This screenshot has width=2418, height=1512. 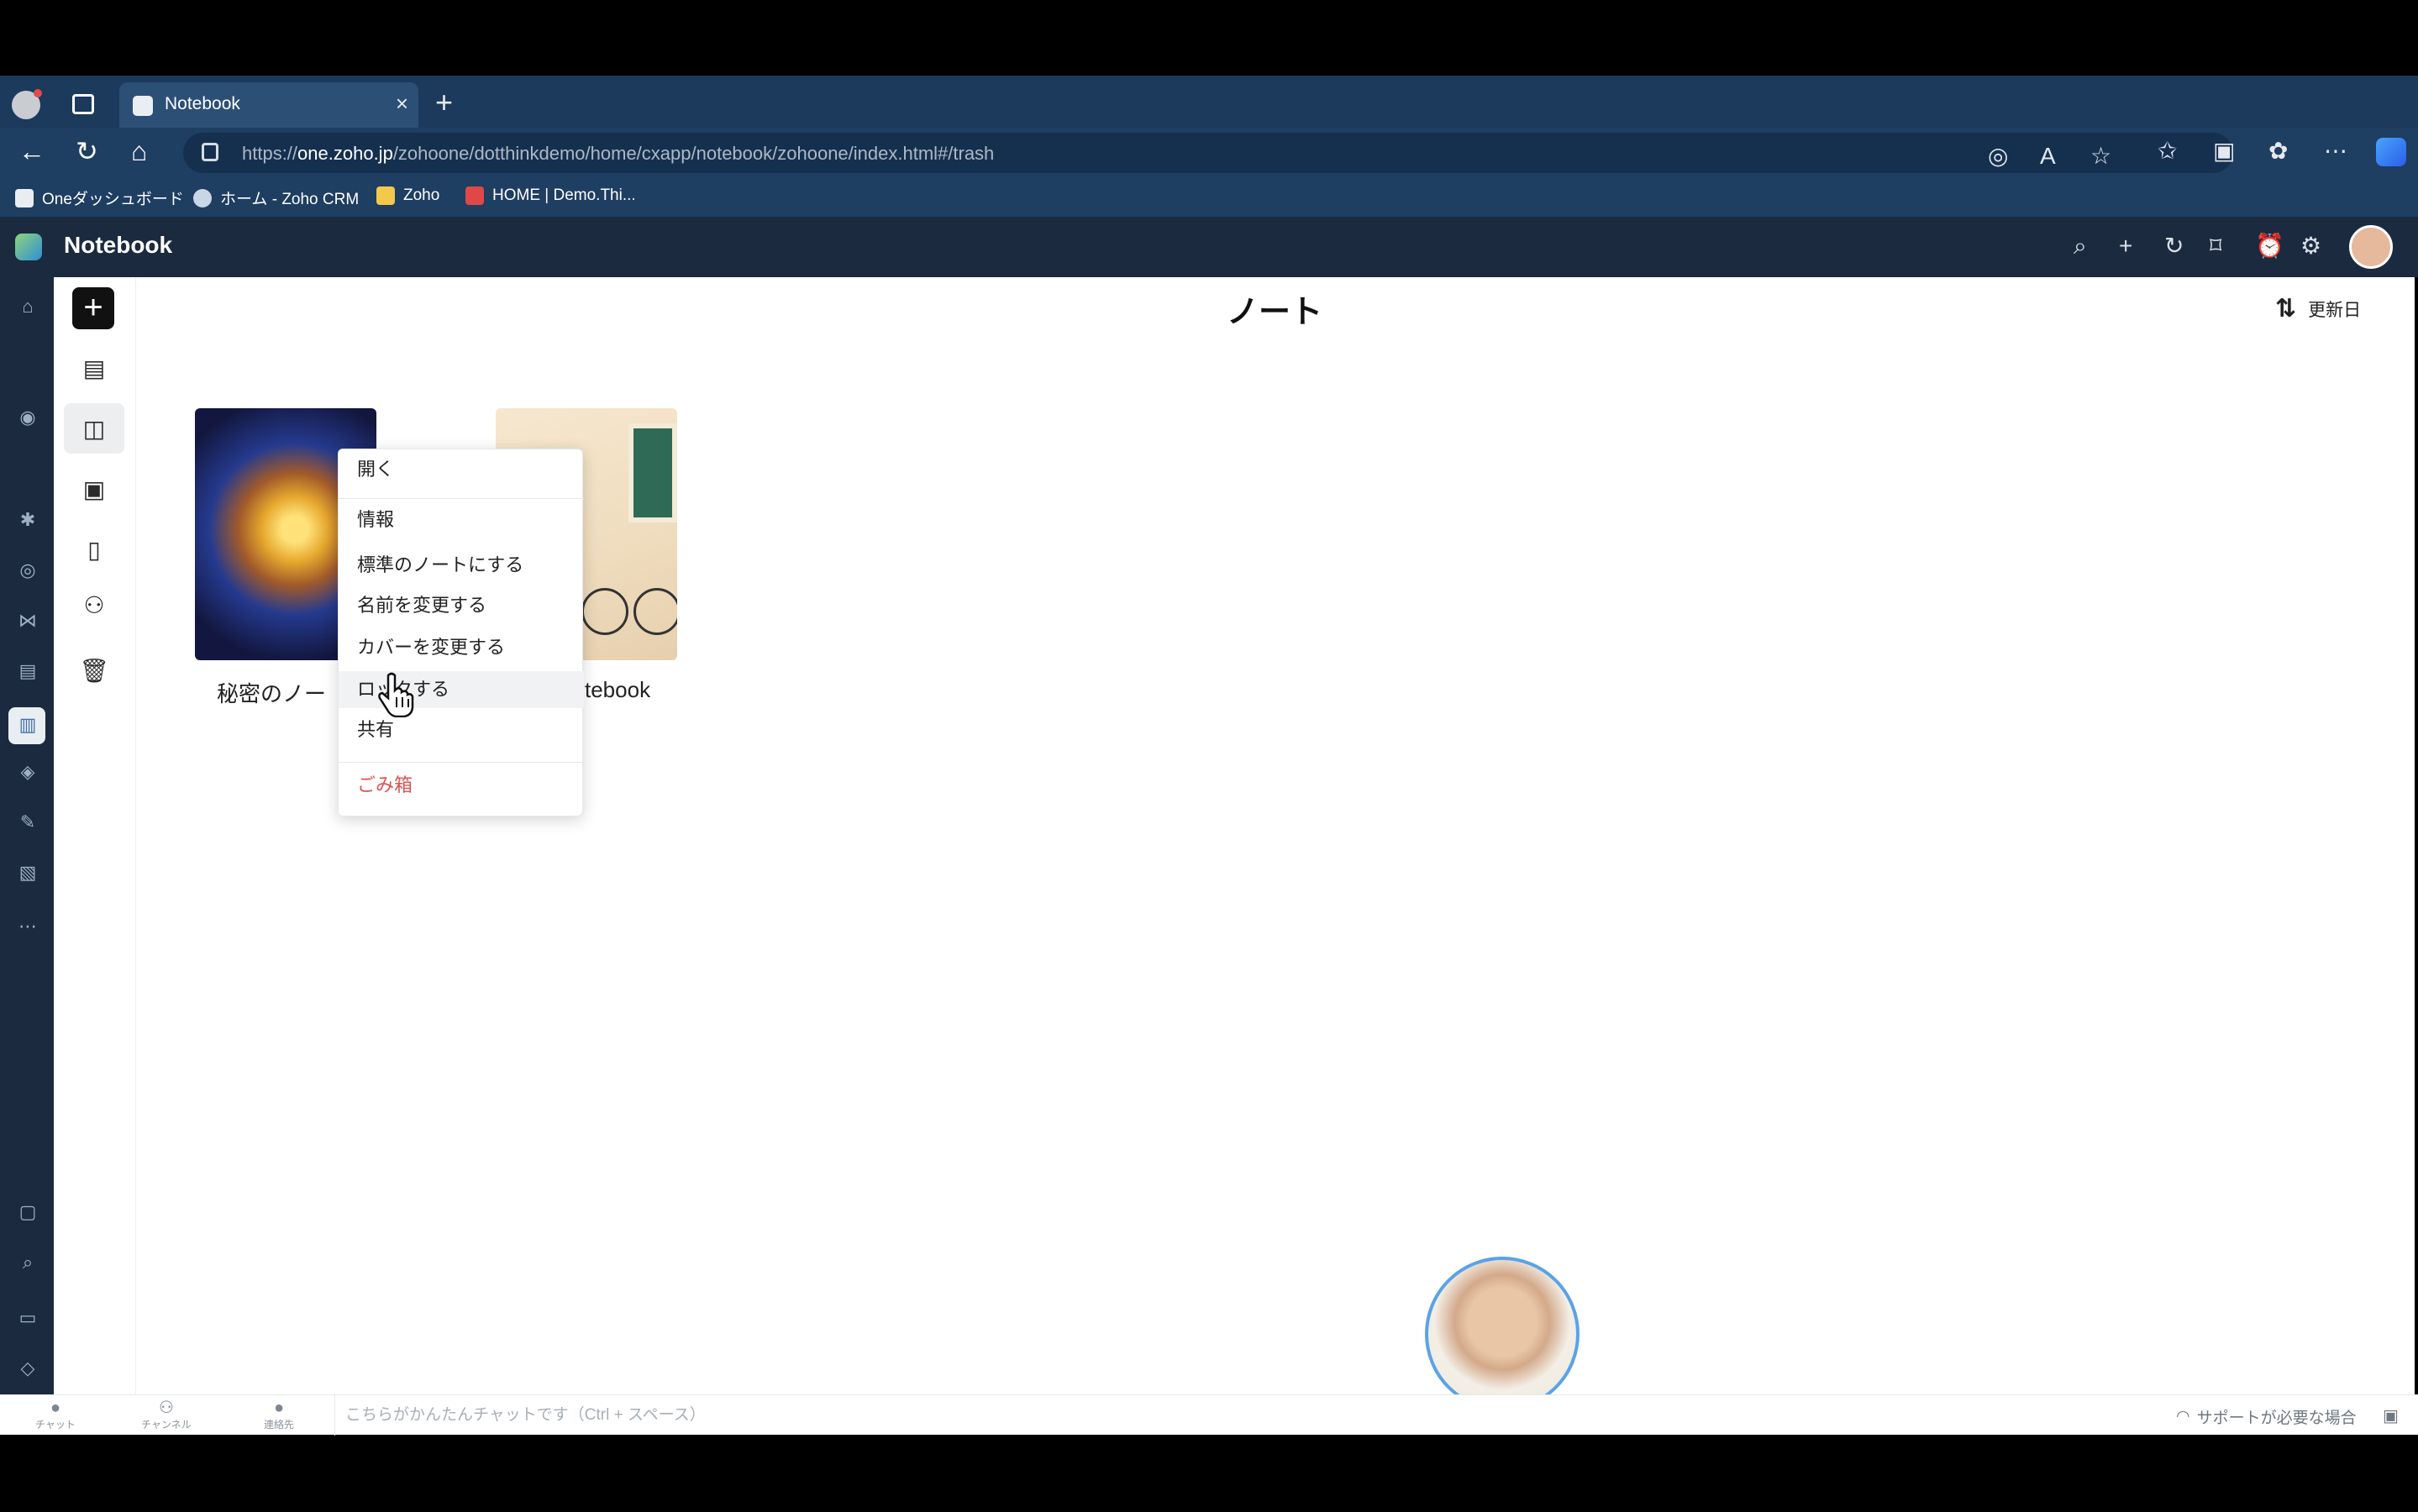 What do you see at coordinates (94, 489) in the screenshot?
I see `board-view-icon: ▣` at bounding box center [94, 489].